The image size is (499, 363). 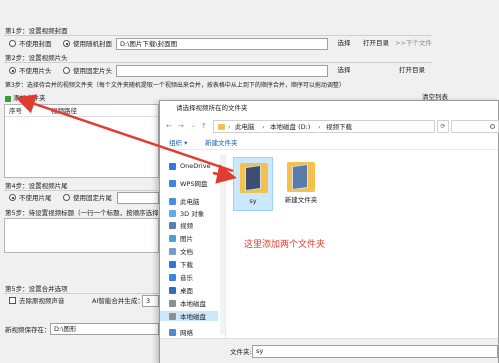 I want to click on annotation-arrows, so click(x=126, y=139).